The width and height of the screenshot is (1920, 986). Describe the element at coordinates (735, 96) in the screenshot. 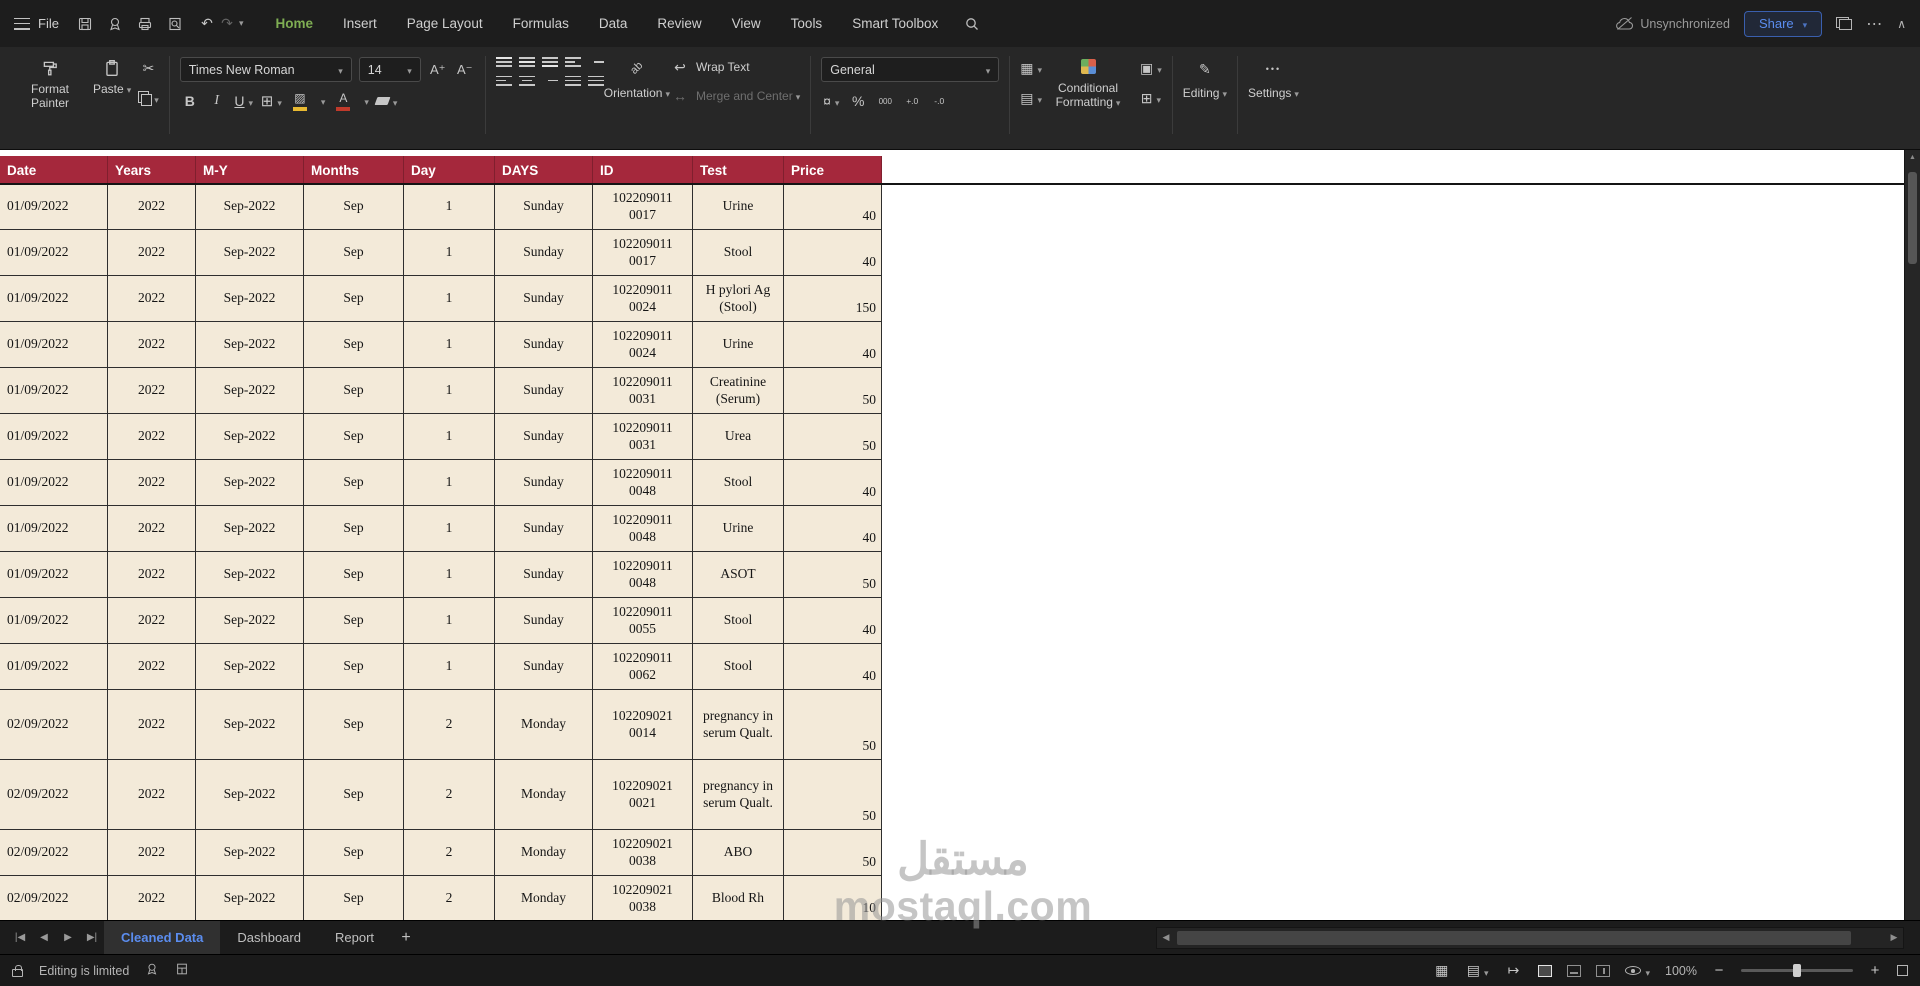

I see `merge-center-button: Merge and Center` at that location.